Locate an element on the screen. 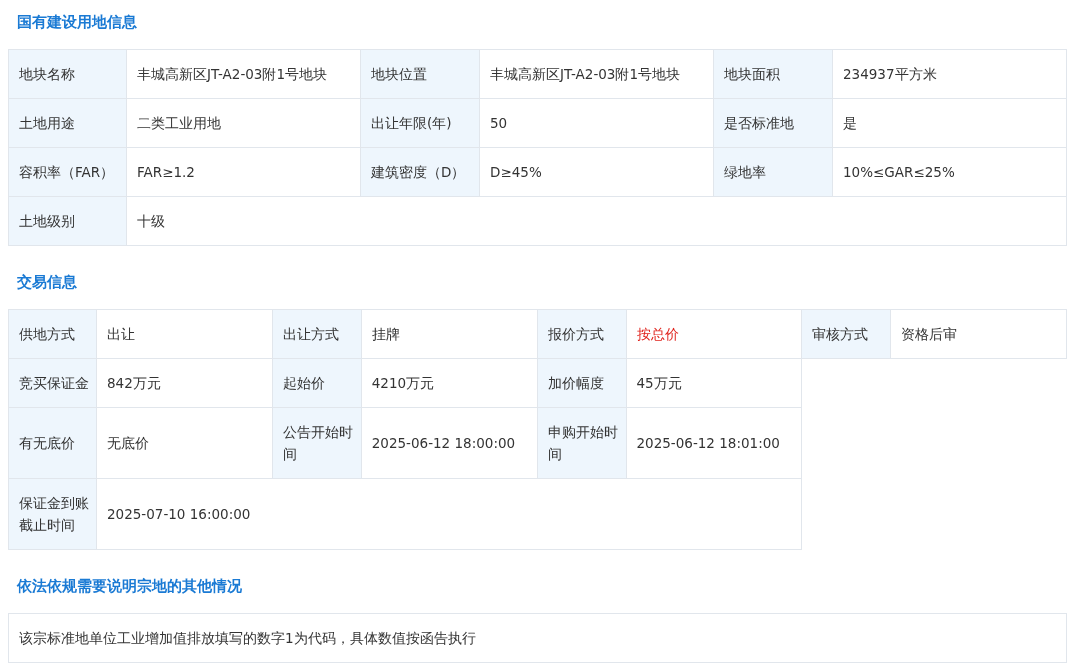 Image resolution: width=1080 pixels, height=665 pixels. field-label: 是否标准地 is located at coordinates (773, 123).